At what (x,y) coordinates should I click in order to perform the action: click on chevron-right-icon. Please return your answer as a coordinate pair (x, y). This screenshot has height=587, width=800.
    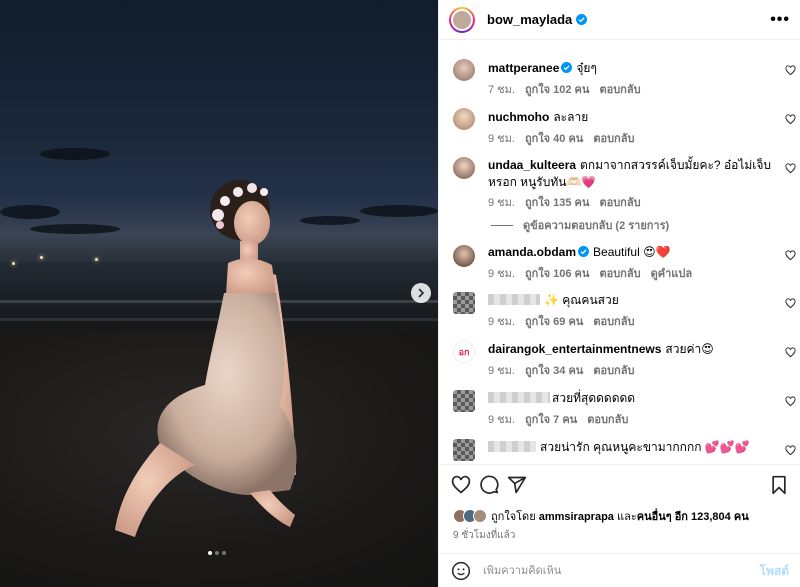
    Looking at the image, I should click on (421, 293).